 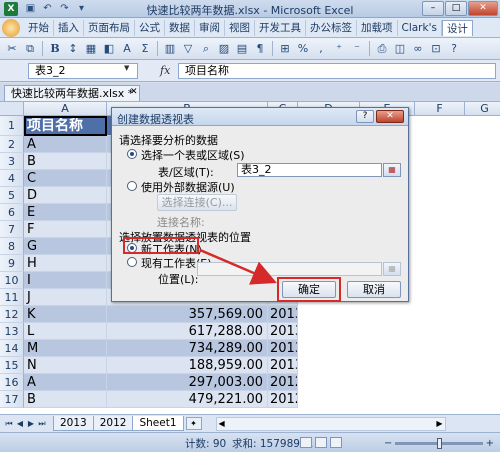 I want to click on ribbon-tab: 数据, so click(x=180, y=27).